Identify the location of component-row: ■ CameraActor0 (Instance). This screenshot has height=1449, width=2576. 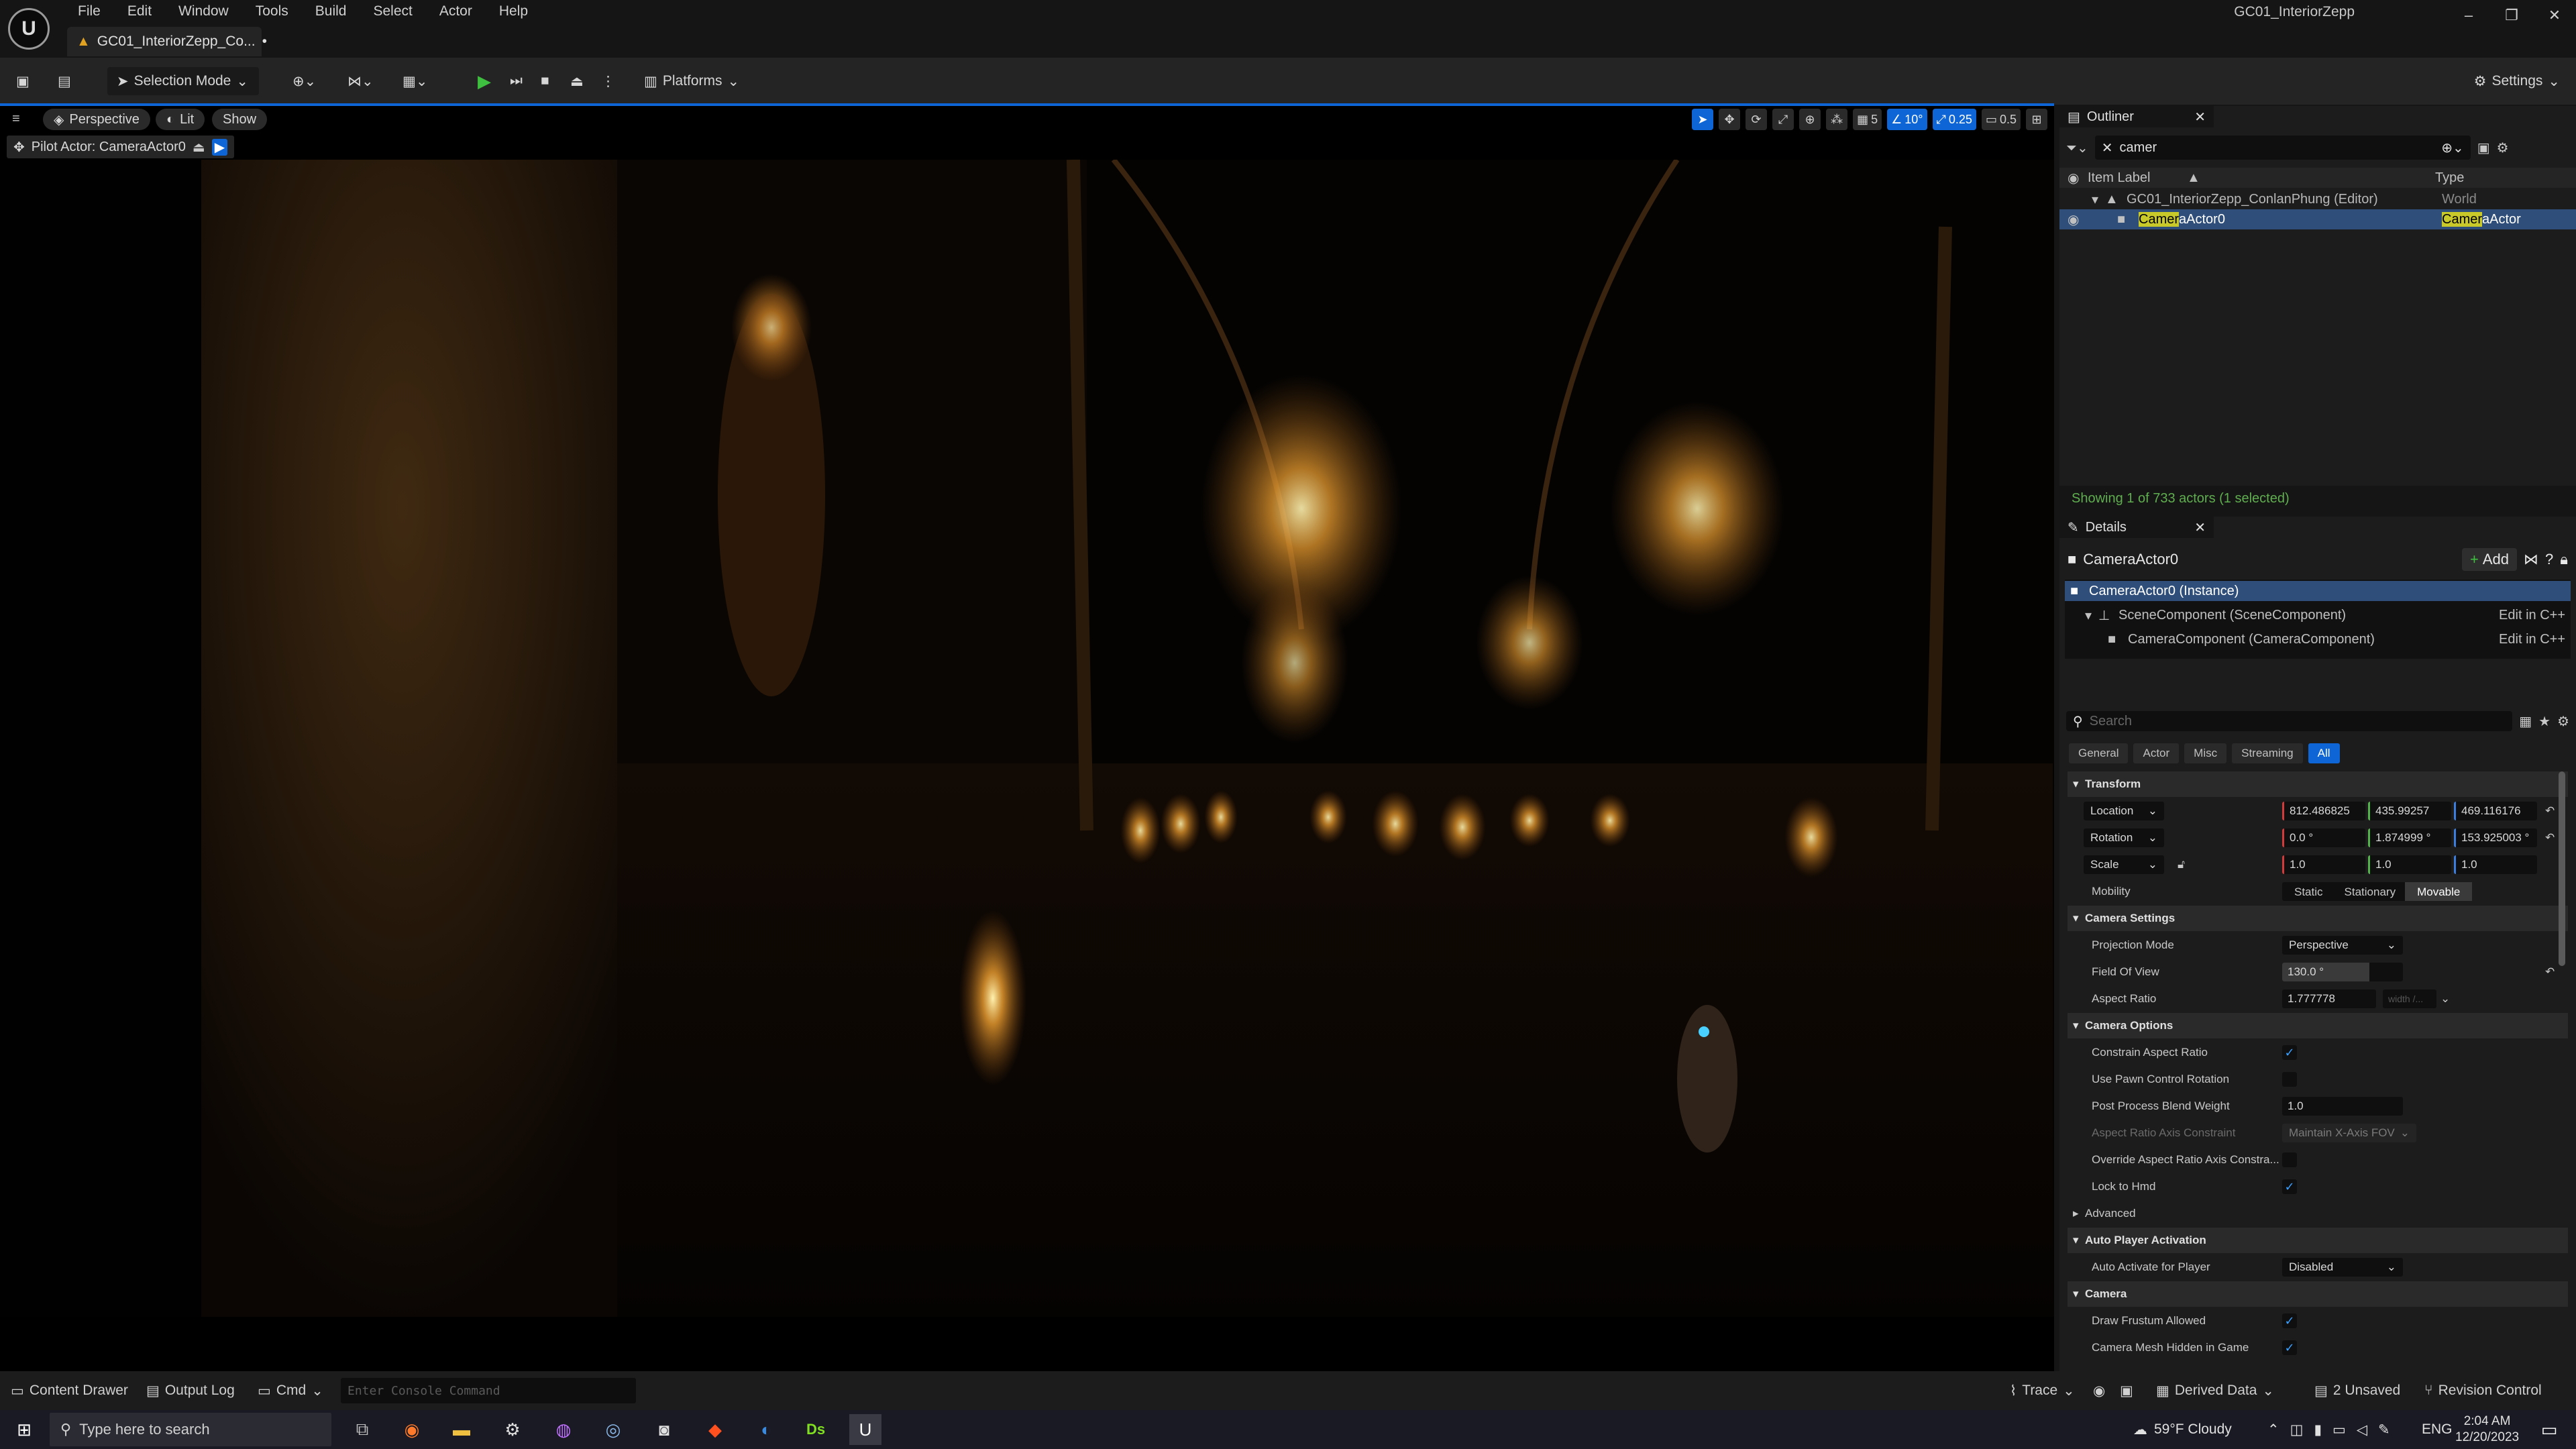
(2318, 591).